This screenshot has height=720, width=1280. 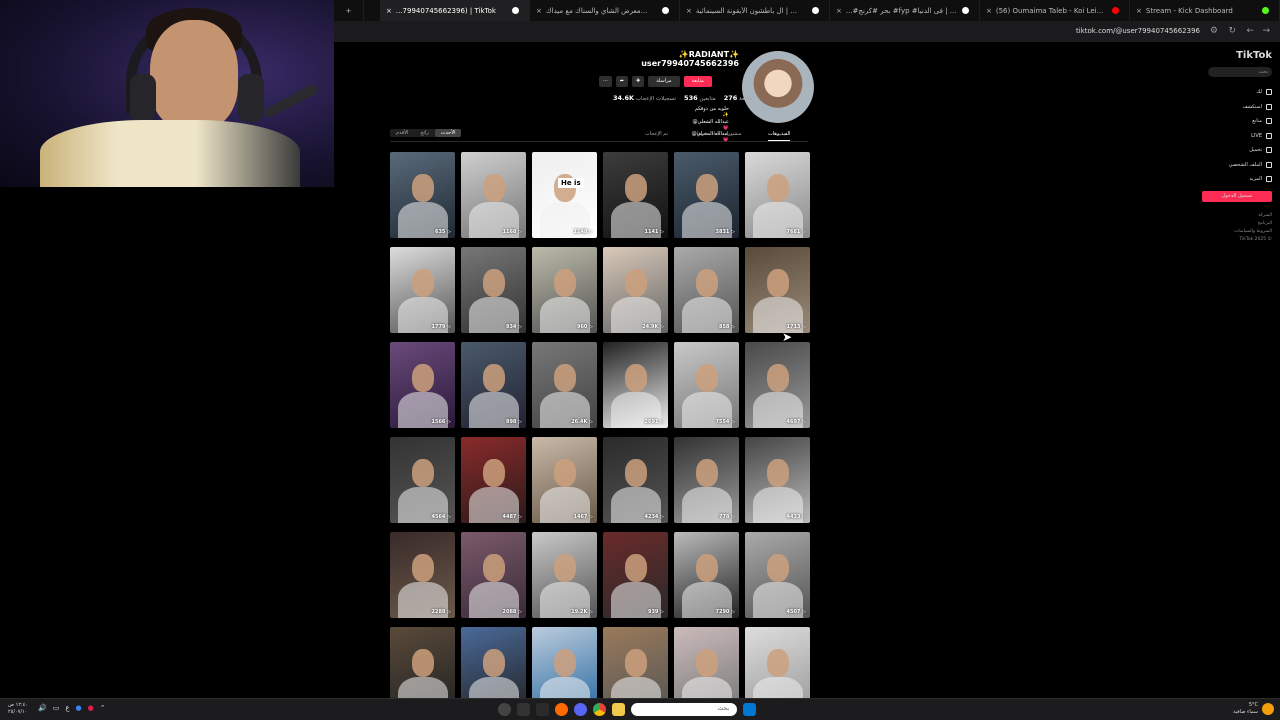 I want to click on video-thumbnail: 2088 ▷, so click(x=493, y=575).